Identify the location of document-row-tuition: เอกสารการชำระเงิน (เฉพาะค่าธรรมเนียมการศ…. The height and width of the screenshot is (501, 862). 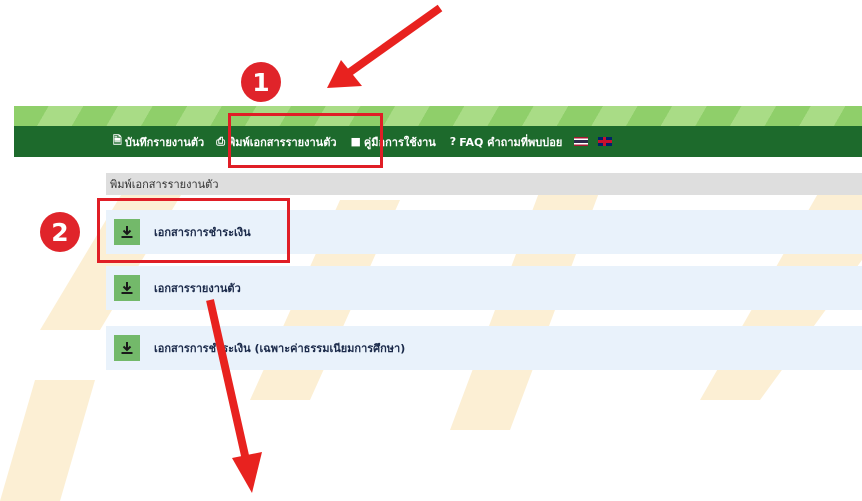
(484, 348).